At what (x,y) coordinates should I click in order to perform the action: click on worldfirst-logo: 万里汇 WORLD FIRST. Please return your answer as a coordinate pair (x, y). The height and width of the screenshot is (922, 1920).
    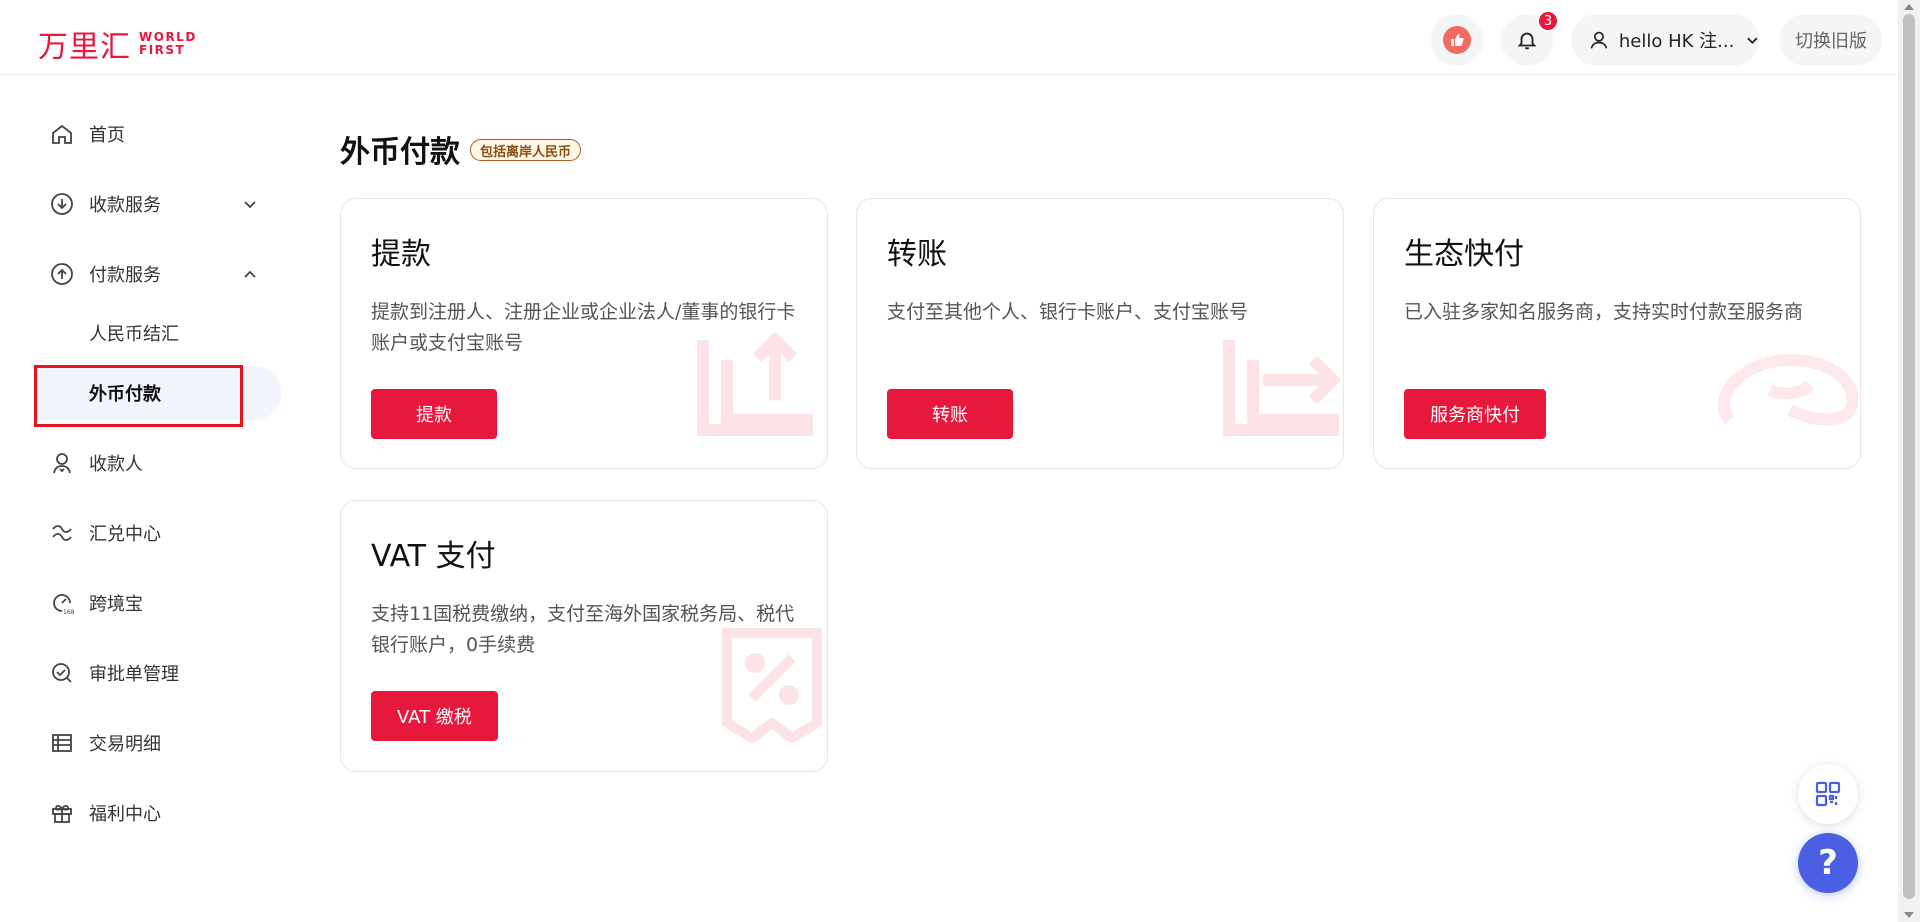
    Looking at the image, I should click on (117, 44).